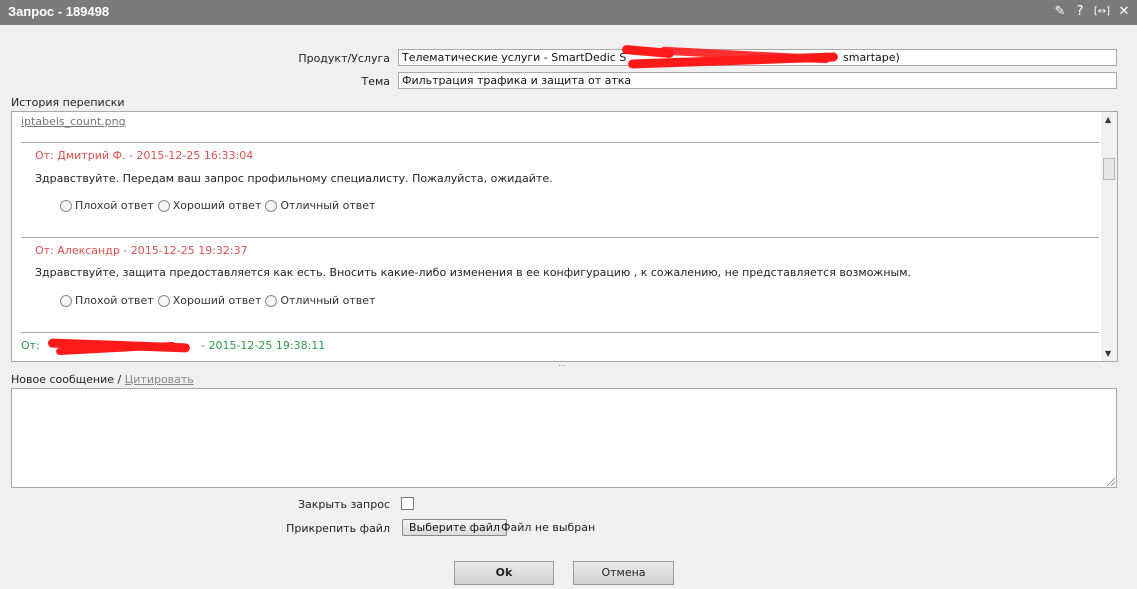 This screenshot has width=1137, height=589. I want to click on product-value-start: Телематические услуги - SmartDedic S, so click(514, 57).